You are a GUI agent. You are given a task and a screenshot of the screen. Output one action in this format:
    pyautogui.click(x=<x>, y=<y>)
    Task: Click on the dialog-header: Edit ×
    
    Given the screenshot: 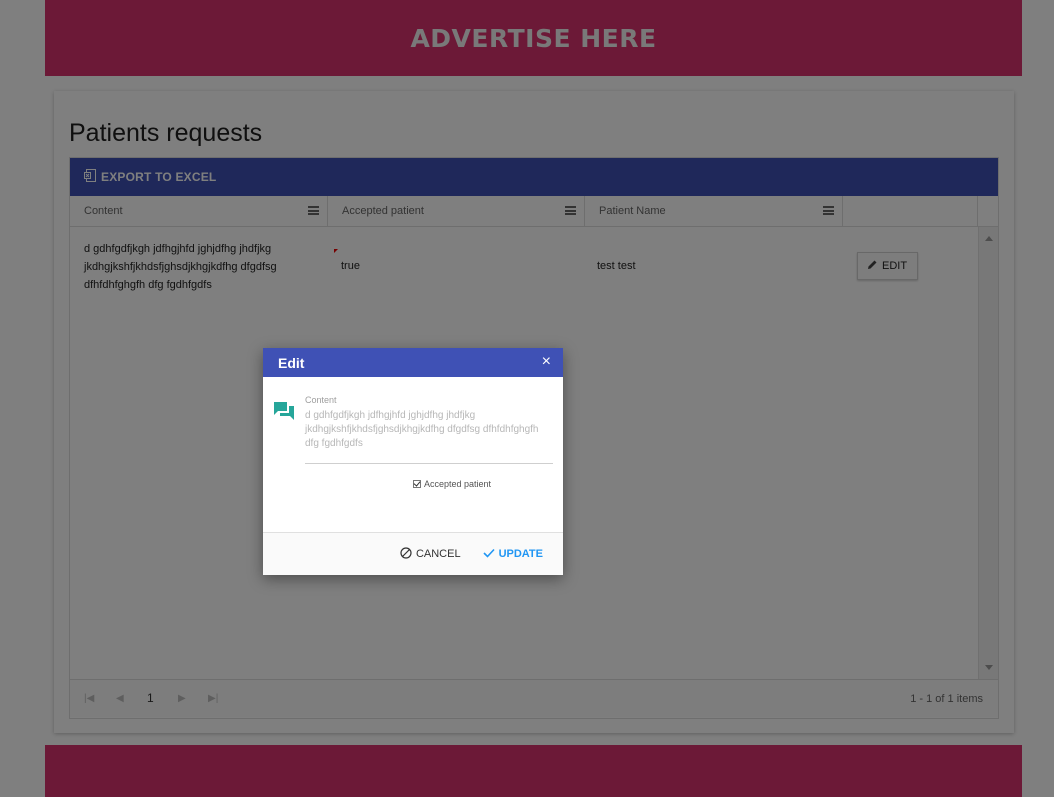 What is the action you would take?
    pyautogui.click(x=413, y=362)
    